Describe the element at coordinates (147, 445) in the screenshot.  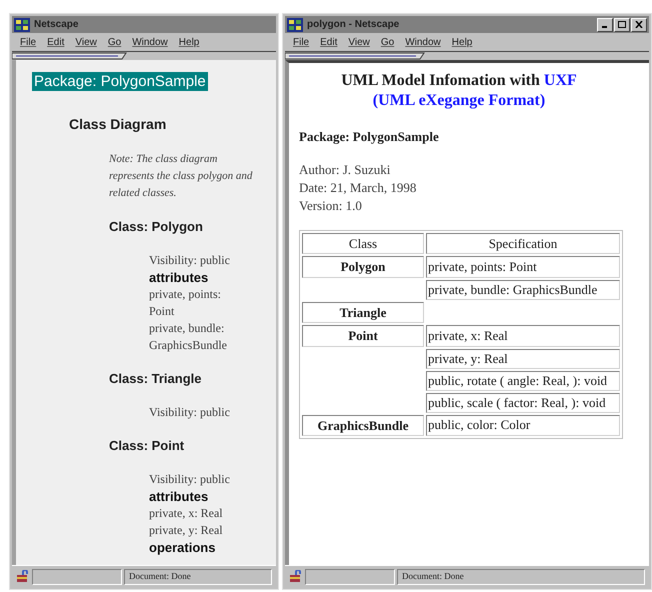
I see `class-heading: Class: Point` at that location.